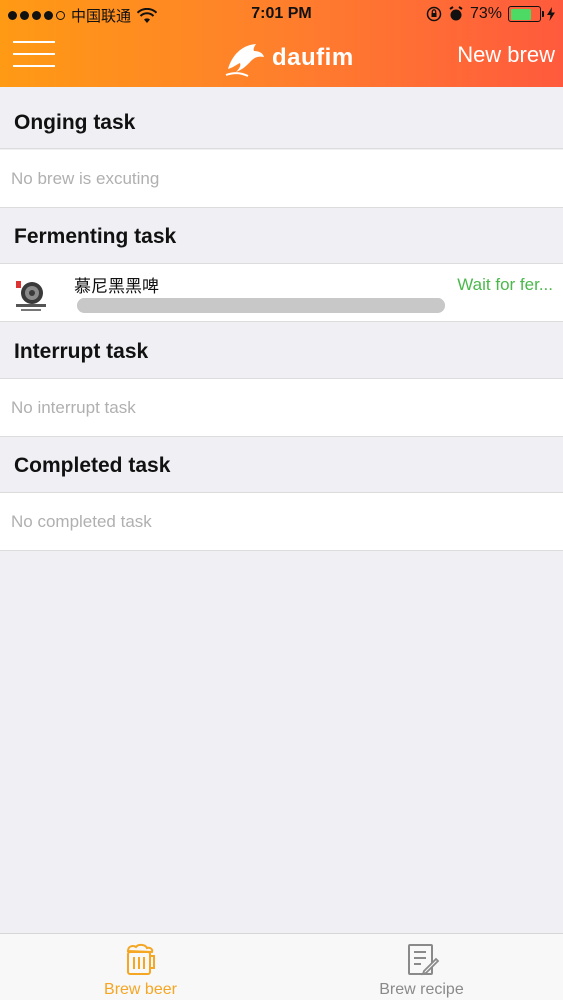  I want to click on tab-bar: Brew beer Brew recipe, so click(281, 966).